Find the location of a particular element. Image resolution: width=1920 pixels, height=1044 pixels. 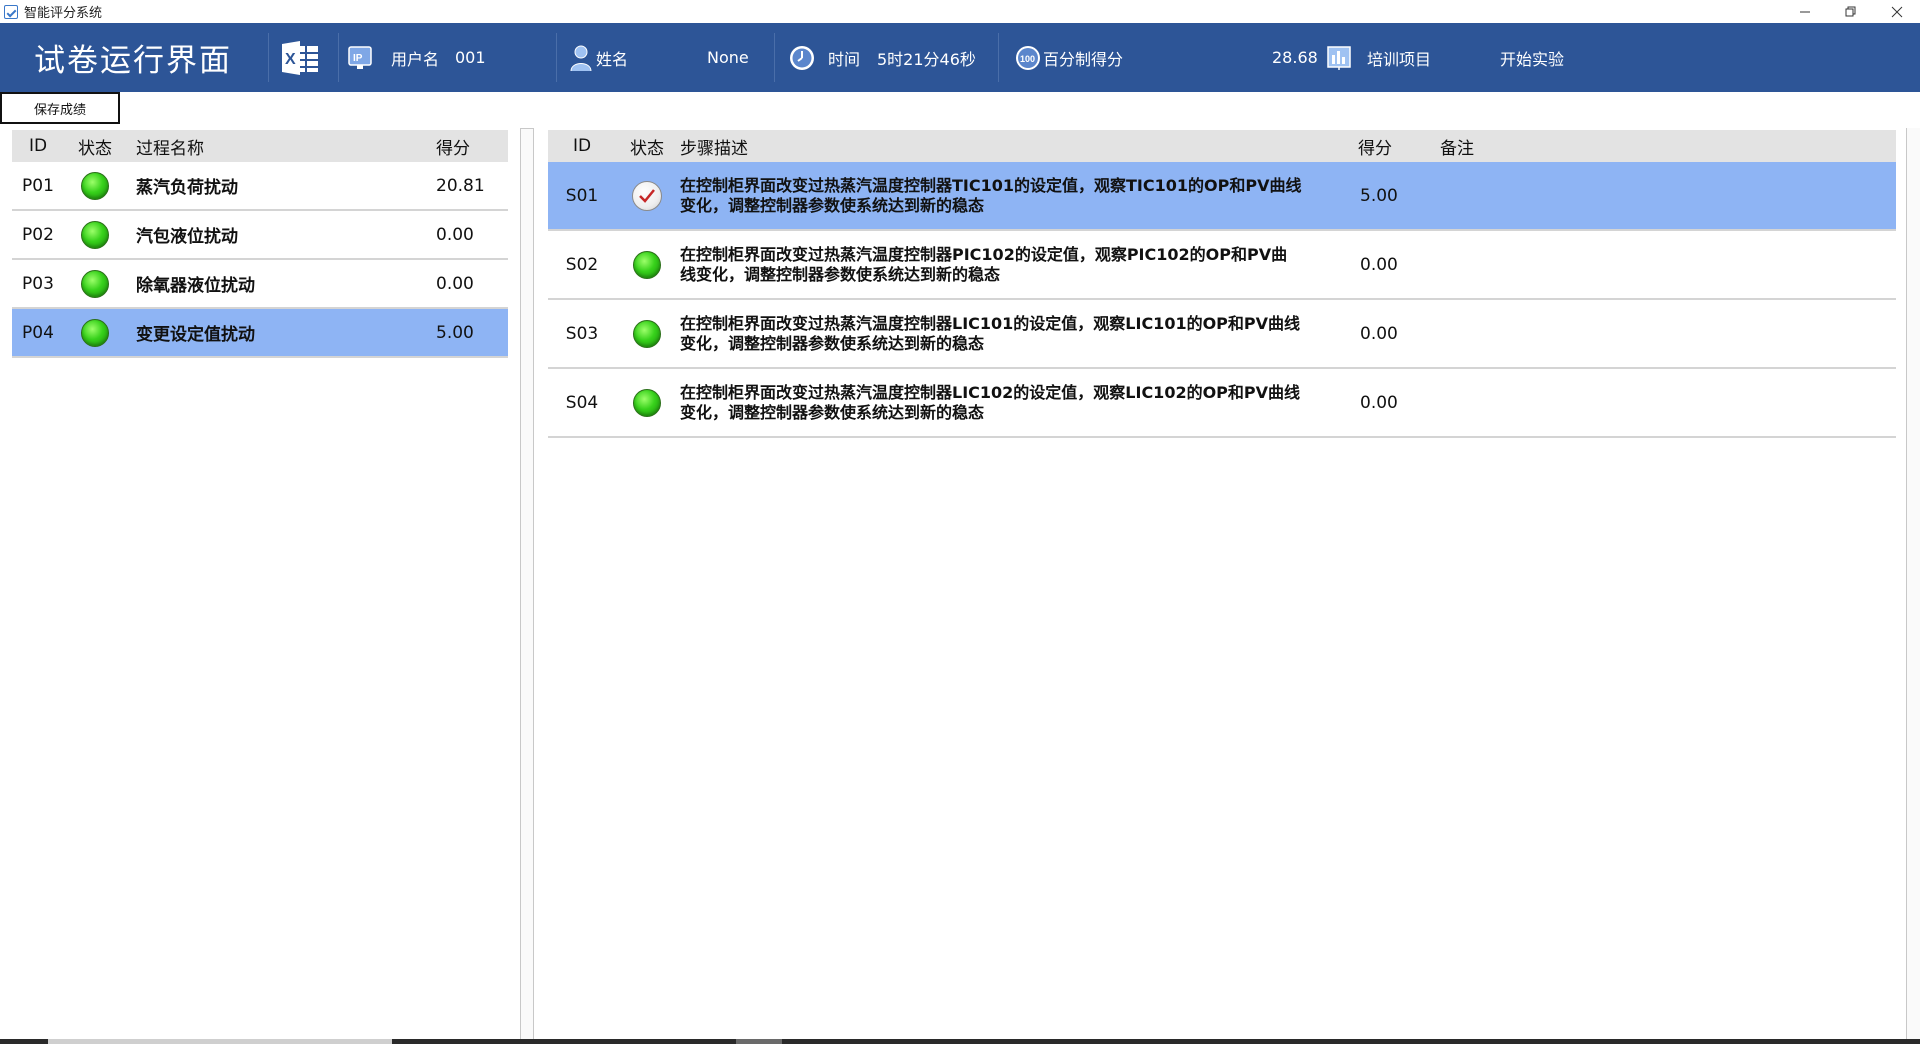

close-button is located at coordinates (1897, 11).